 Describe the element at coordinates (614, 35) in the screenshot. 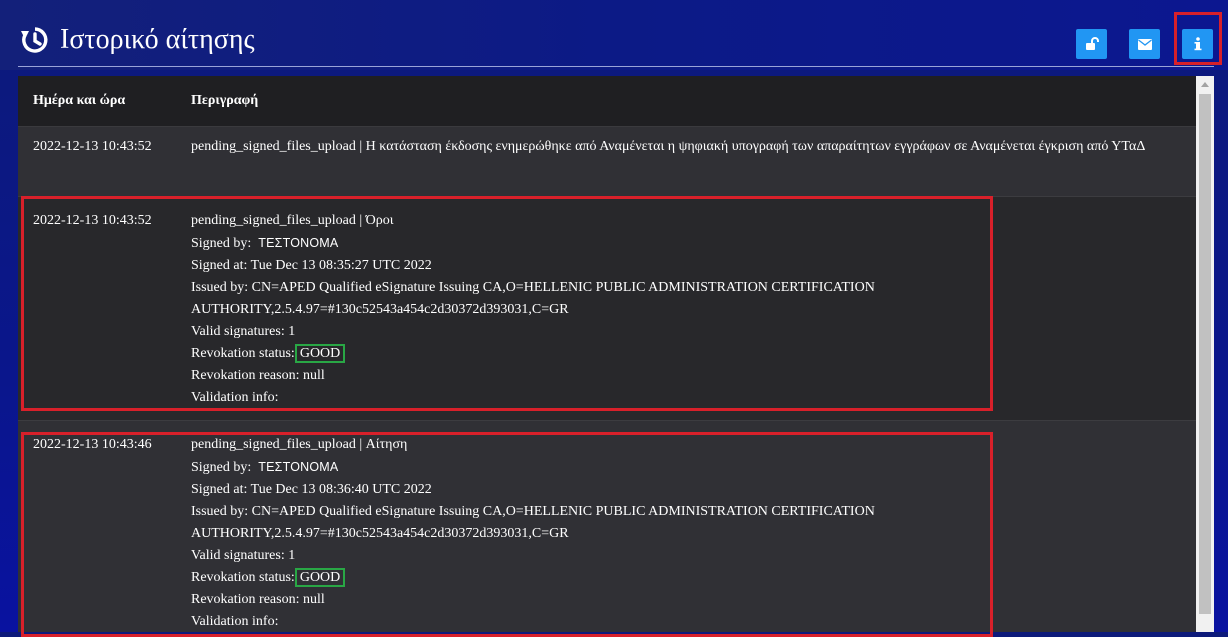

I see `header-bar: Ιστορικό αίτησης` at that location.